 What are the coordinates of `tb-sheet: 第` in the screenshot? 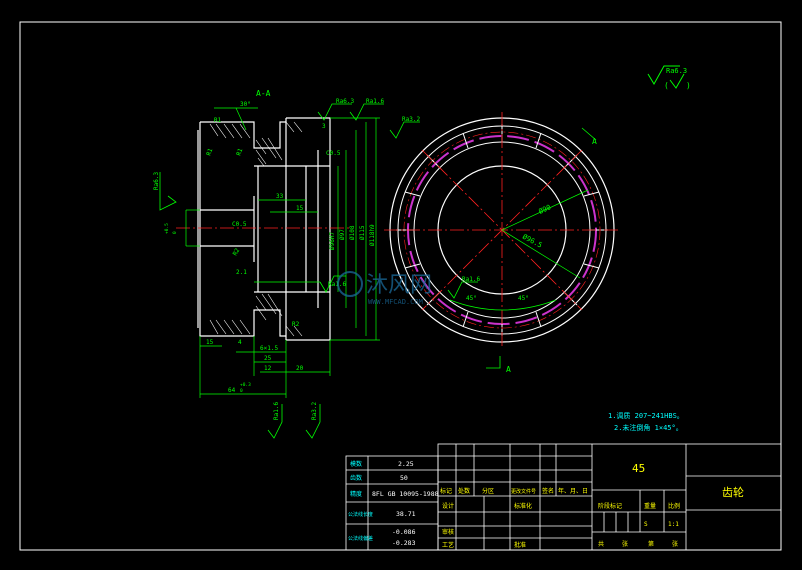 It's located at (651, 544).